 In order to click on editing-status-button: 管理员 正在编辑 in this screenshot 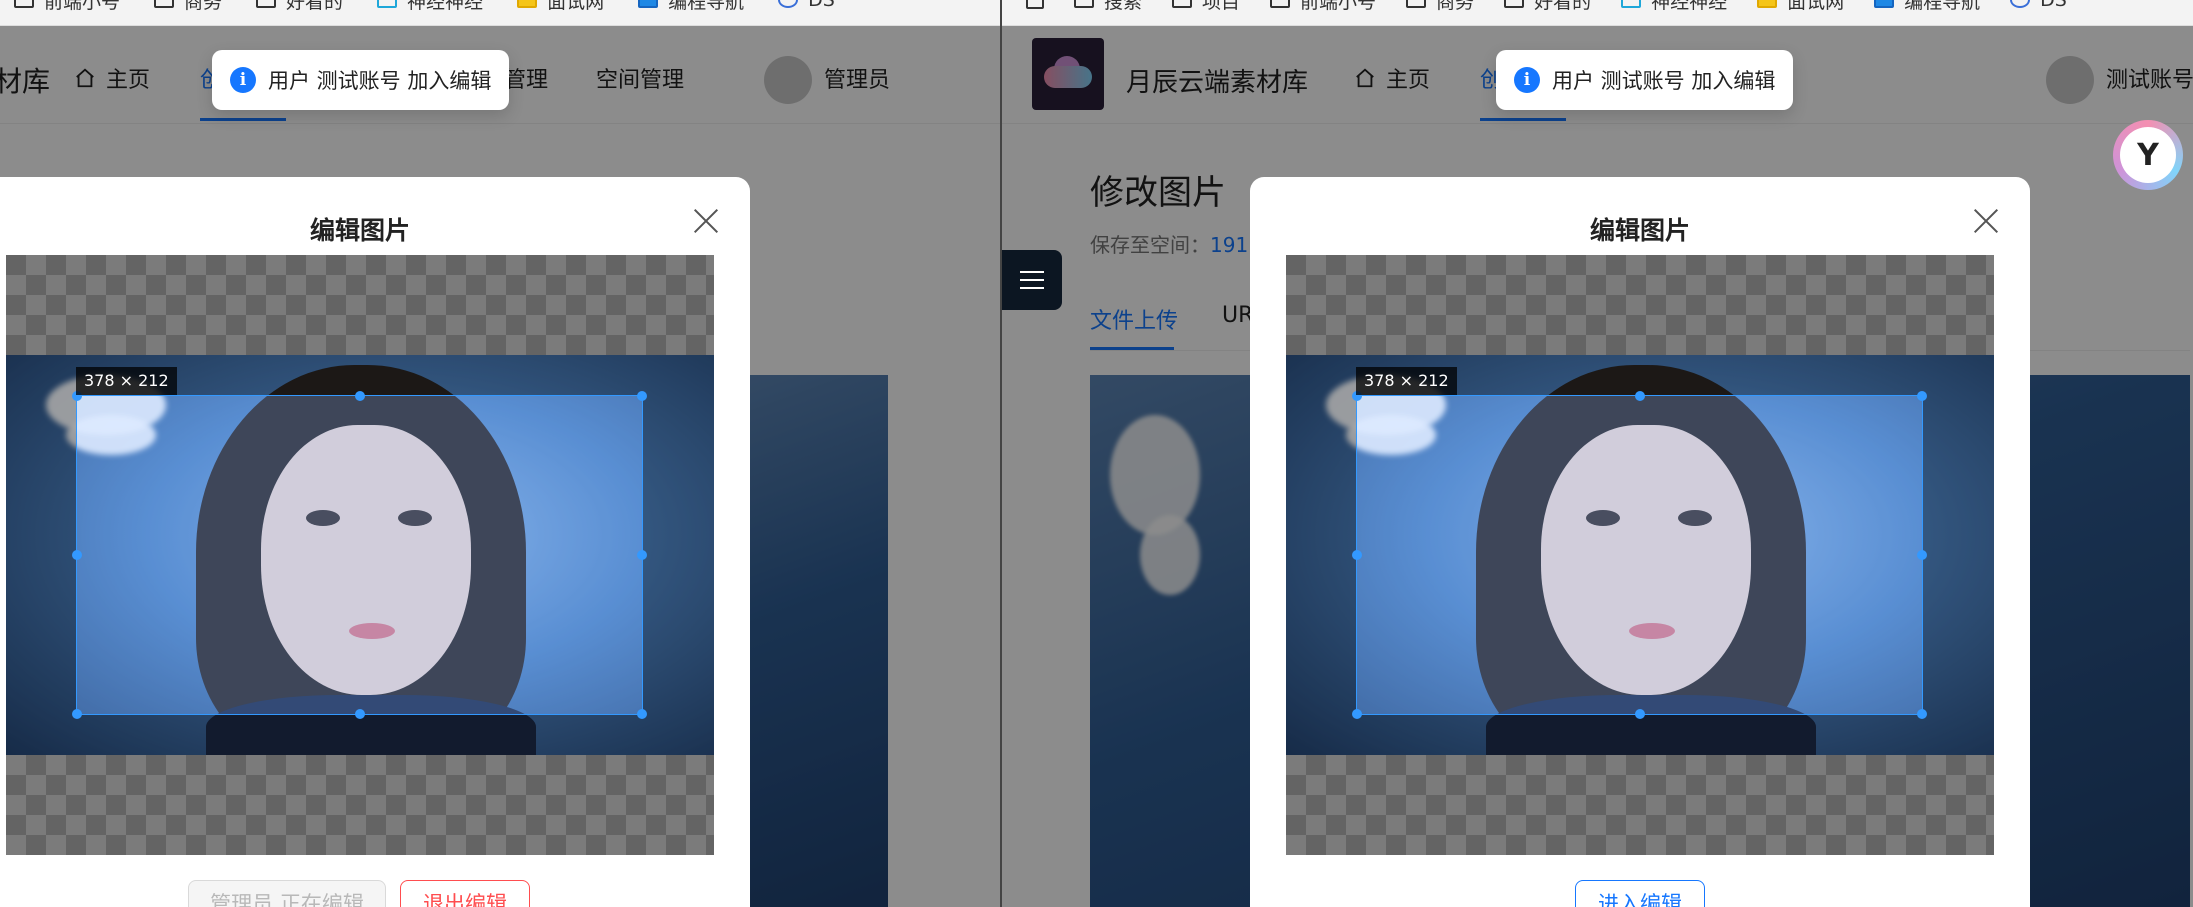, I will do `click(287, 893)`.